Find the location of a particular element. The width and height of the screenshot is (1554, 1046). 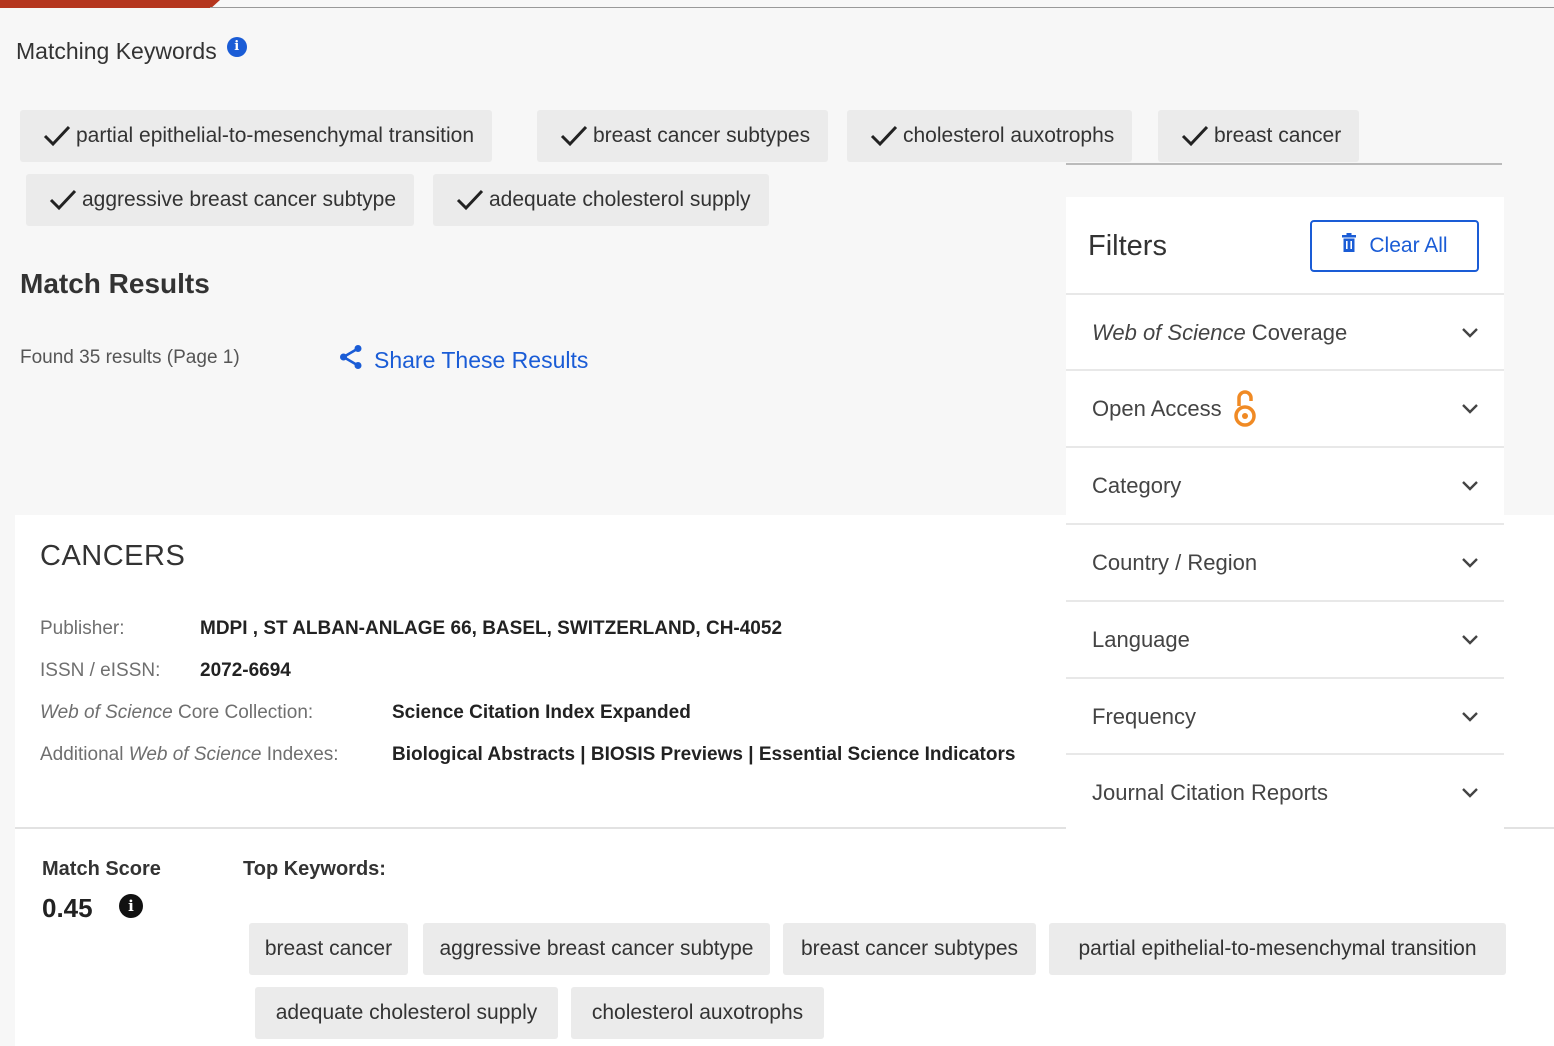

top-keyword-chip: breast cancer subtypes is located at coordinates (909, 949).